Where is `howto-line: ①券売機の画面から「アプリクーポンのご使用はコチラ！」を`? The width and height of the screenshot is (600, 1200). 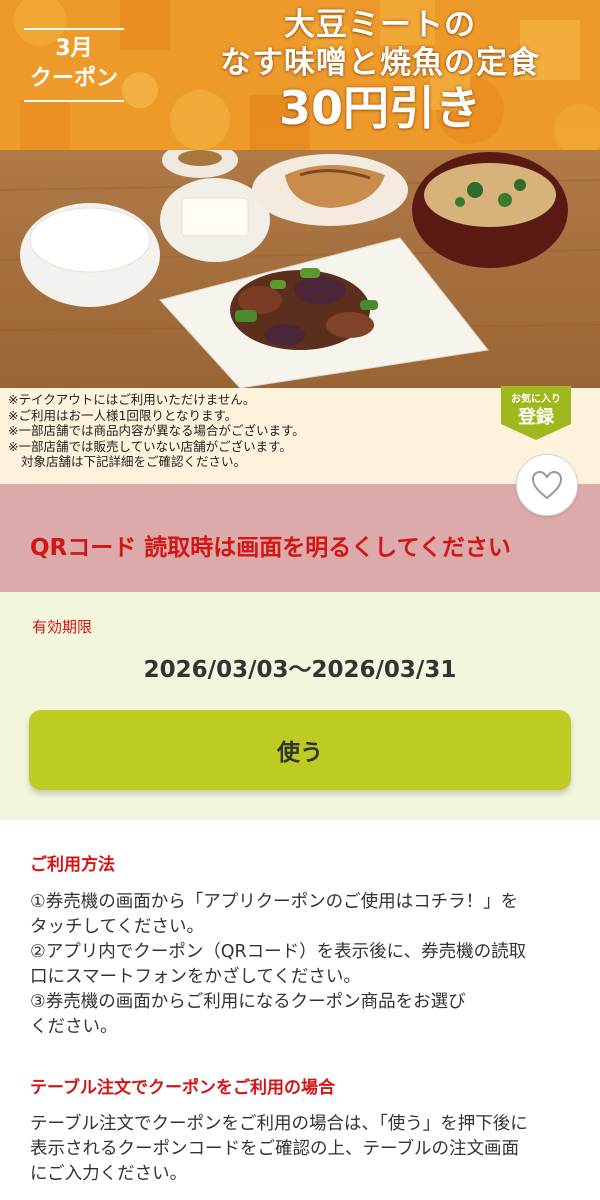 howto-line: ①券売機の画面から「アプリクーポンのご使用はコチラ！」を is located at coordinates (274, 902).